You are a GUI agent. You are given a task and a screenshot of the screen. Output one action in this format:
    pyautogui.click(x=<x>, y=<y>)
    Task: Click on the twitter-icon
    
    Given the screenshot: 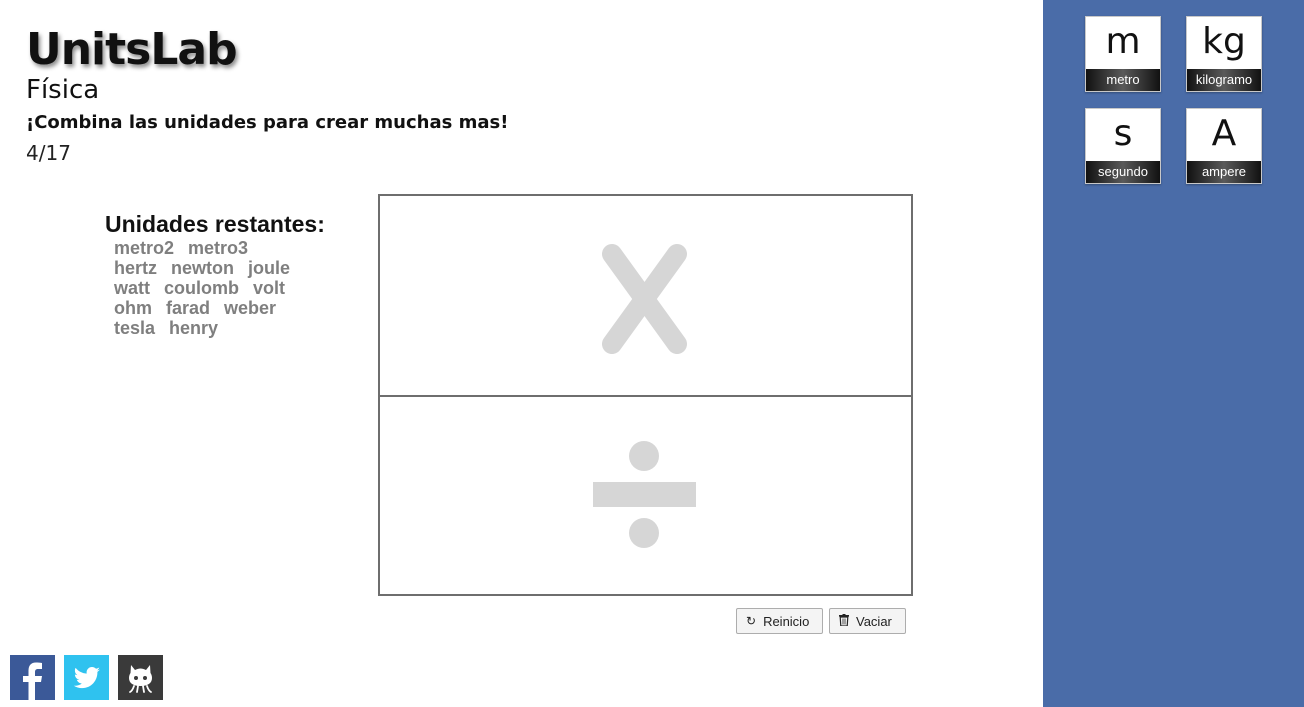 What is the action you would take?
    pyautogui.click(x=86, y=678)
    